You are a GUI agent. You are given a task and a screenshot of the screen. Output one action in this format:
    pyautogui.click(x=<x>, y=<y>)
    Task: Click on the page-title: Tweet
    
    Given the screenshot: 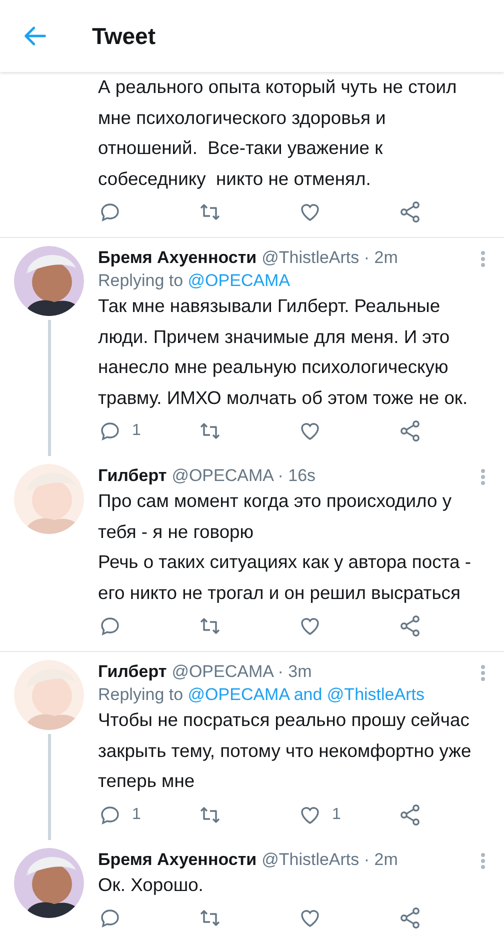 What is the action you would take?
    pyautogui.click(x=124, y=36)
    